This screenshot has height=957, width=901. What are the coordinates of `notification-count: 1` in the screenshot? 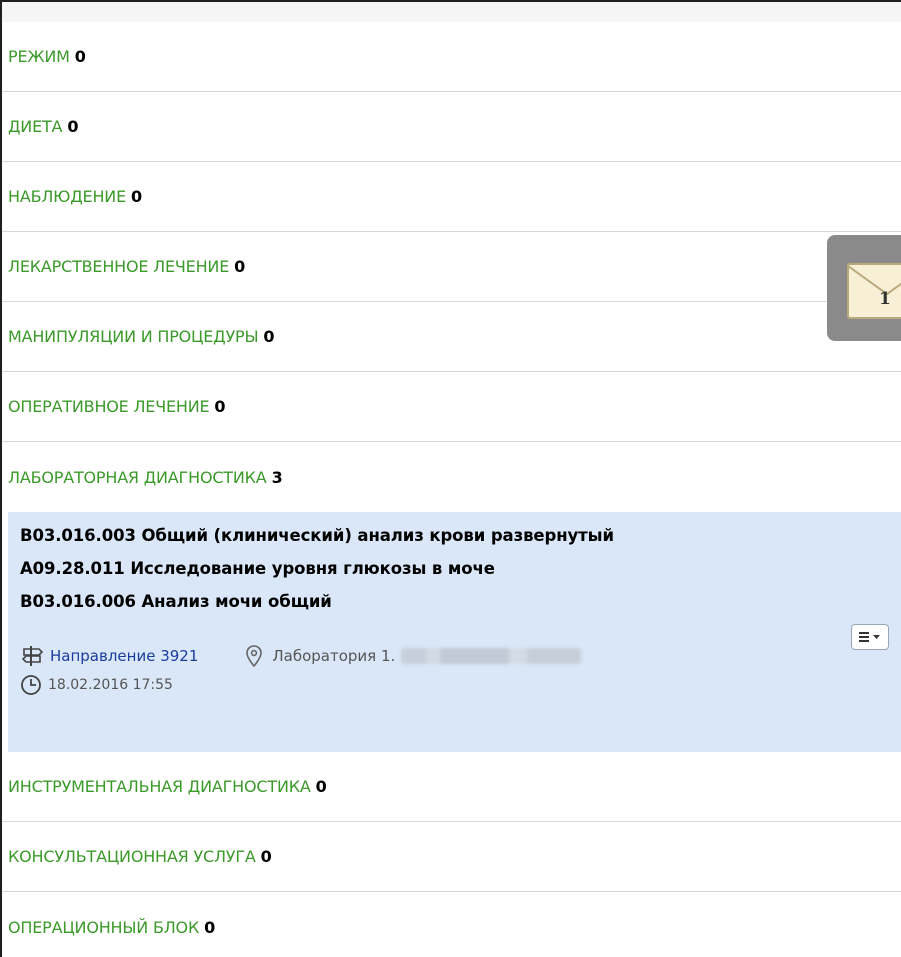 It's located at (885, 299).